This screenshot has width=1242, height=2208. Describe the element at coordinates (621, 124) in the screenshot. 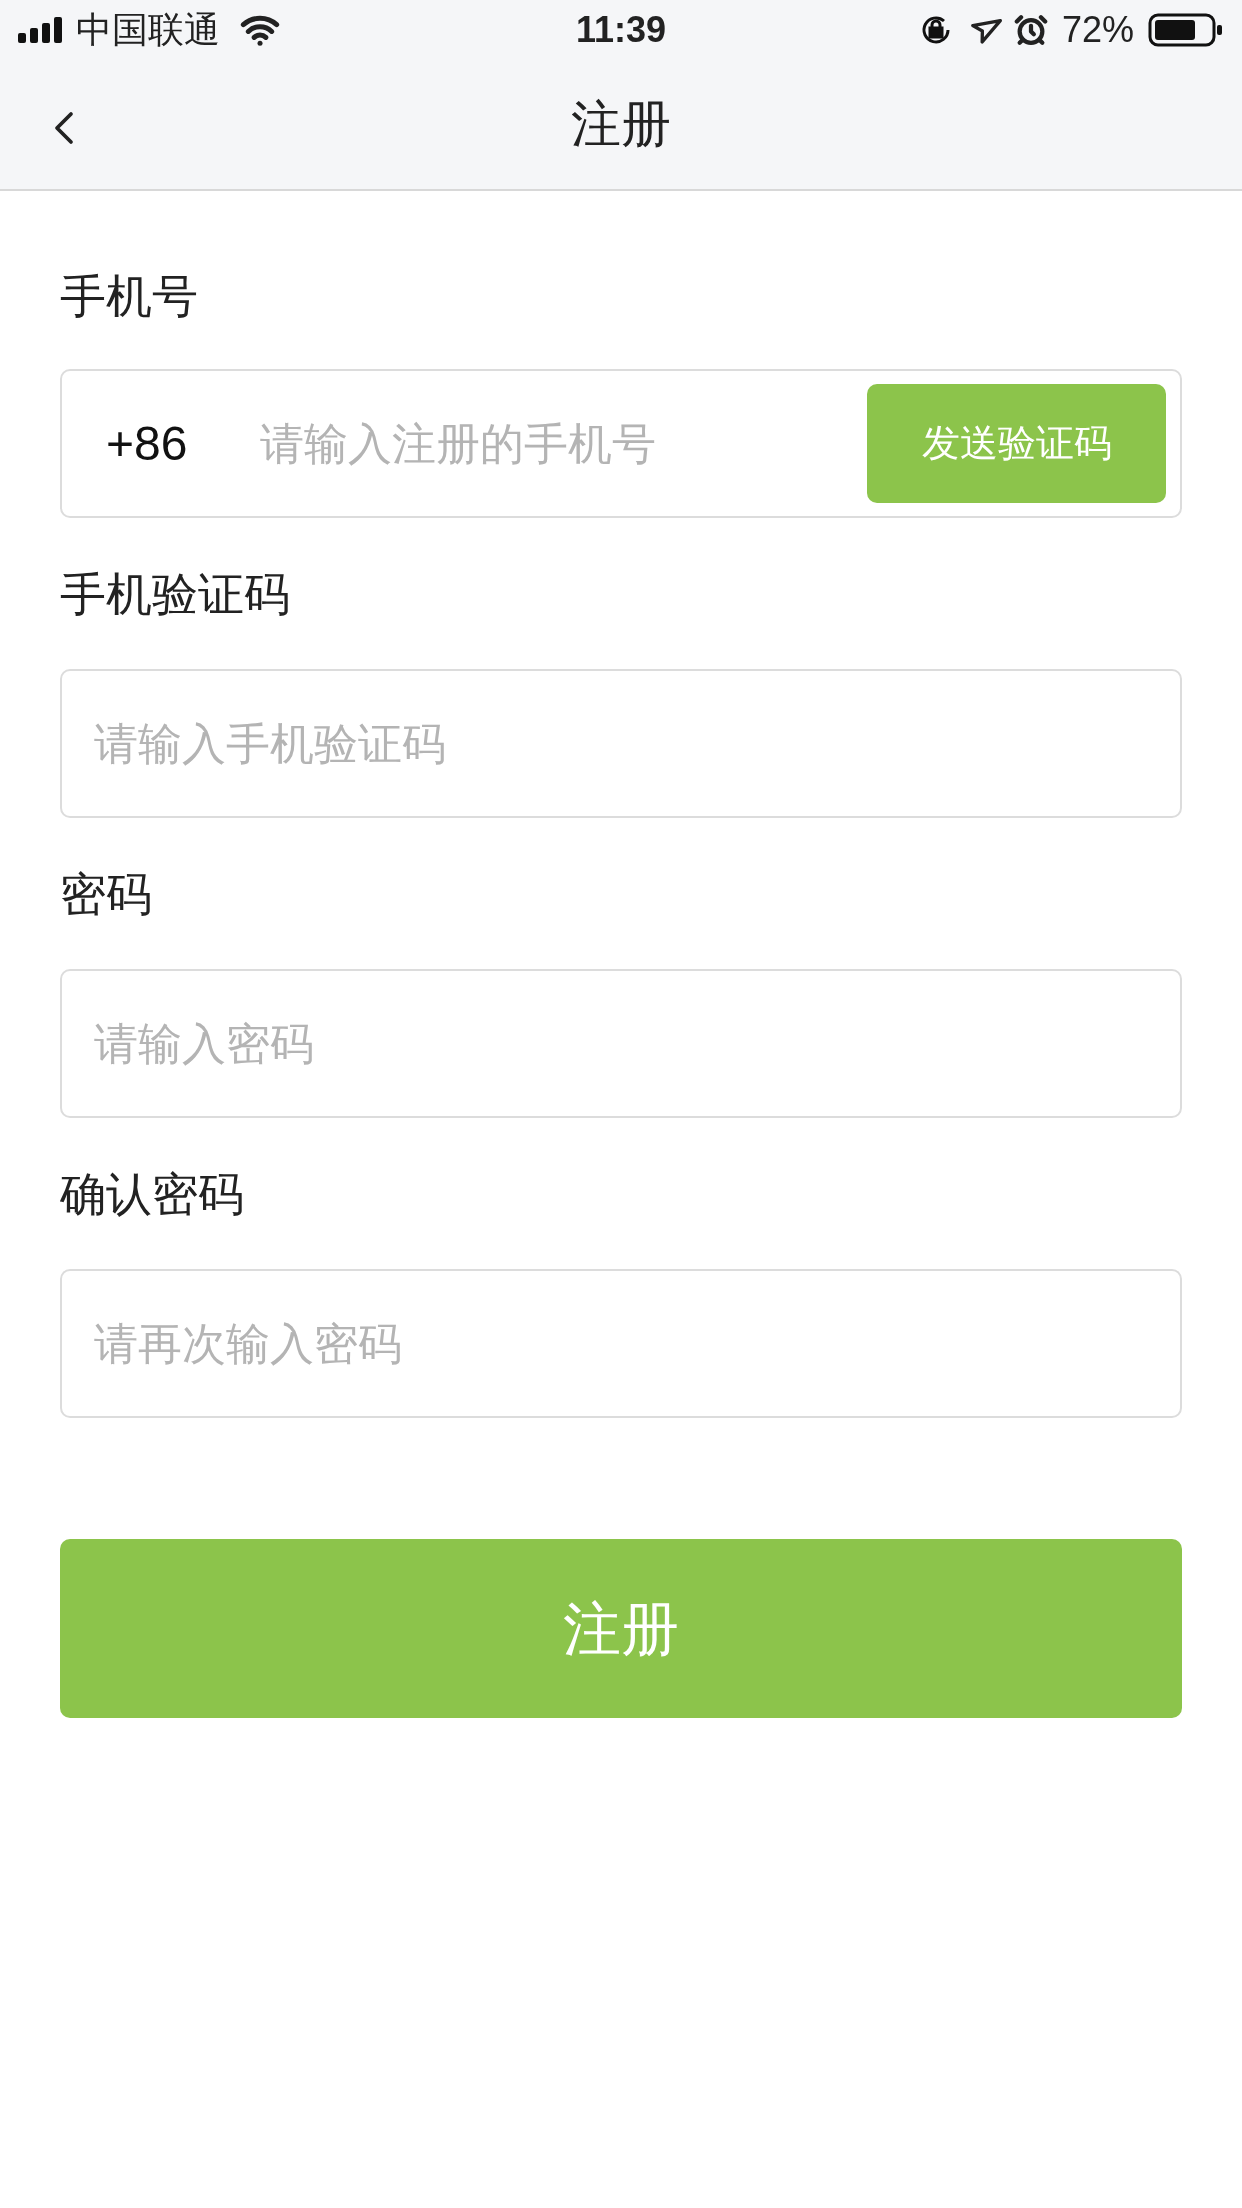

I see `page-title: 注册` at that location.